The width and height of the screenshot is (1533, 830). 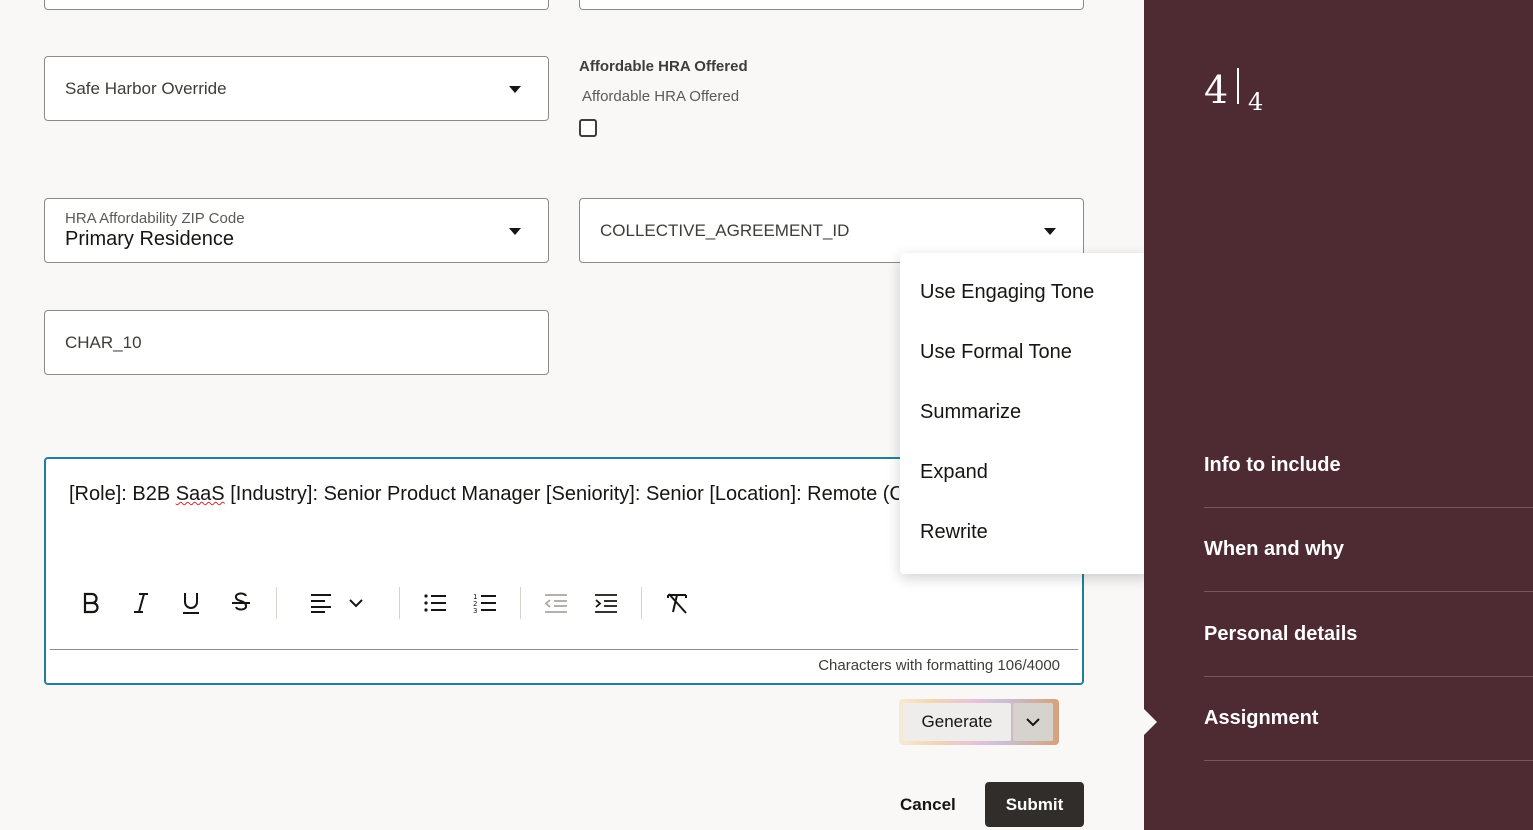 I want to click on current-step-number: 4, so click(x=1216, y=90).